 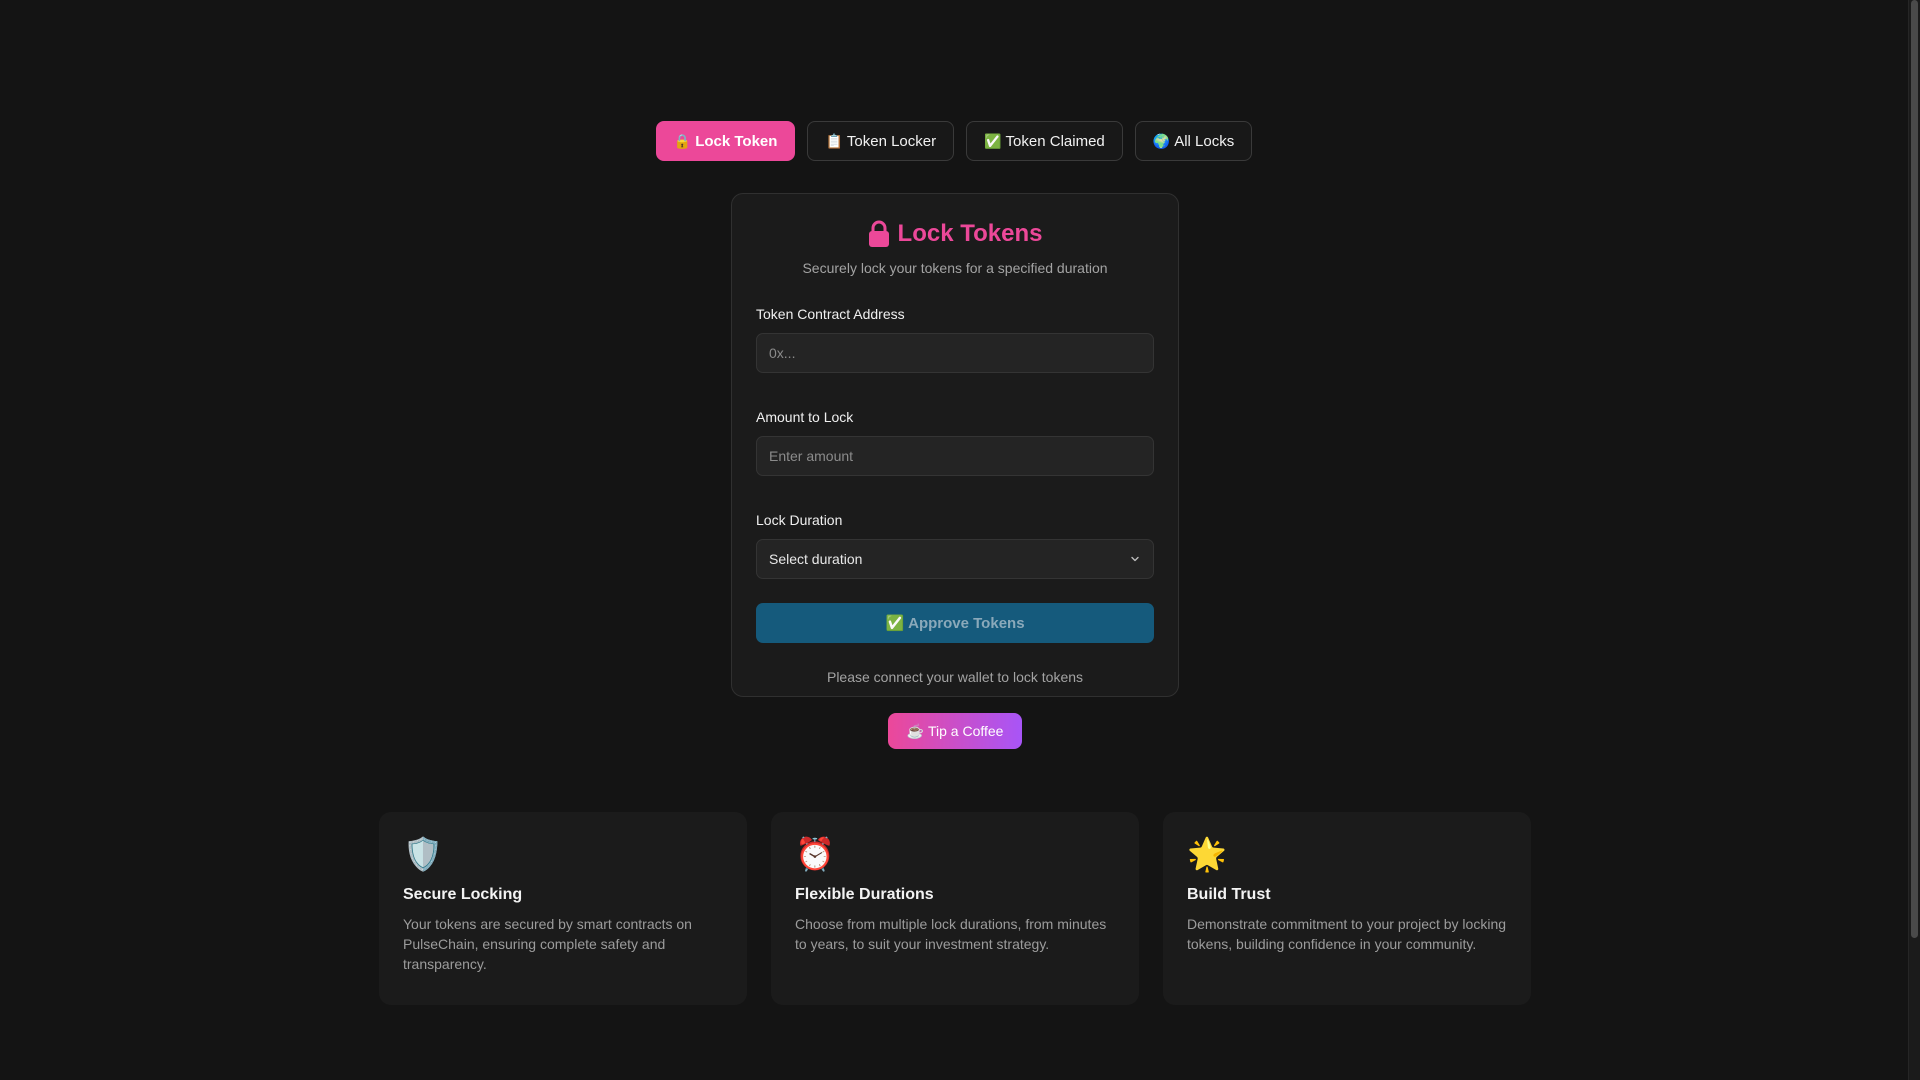 I want to click on tab-label: All Locks, so click(x=1204, y=141).